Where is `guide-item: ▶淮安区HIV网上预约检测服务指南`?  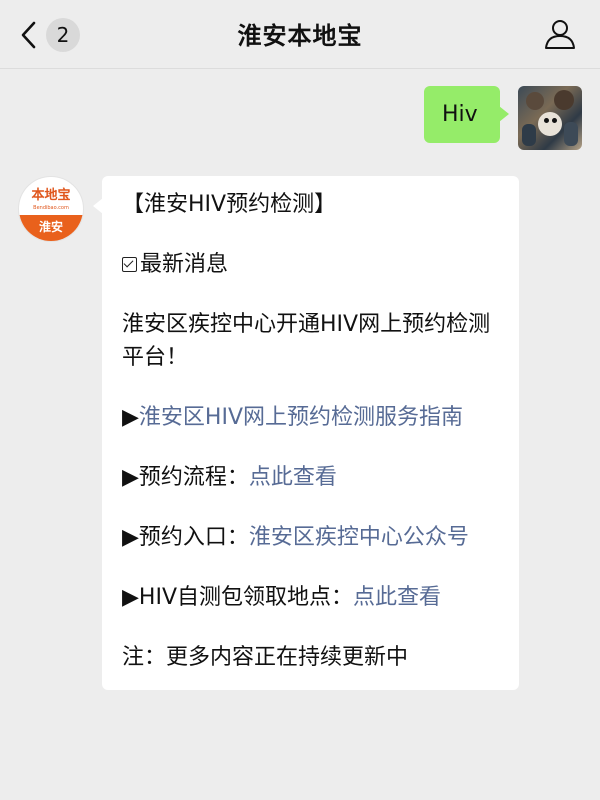
guide-item: ▶淮安区HIV网上预约检测服务指南 is located at coordinates (310, 417).